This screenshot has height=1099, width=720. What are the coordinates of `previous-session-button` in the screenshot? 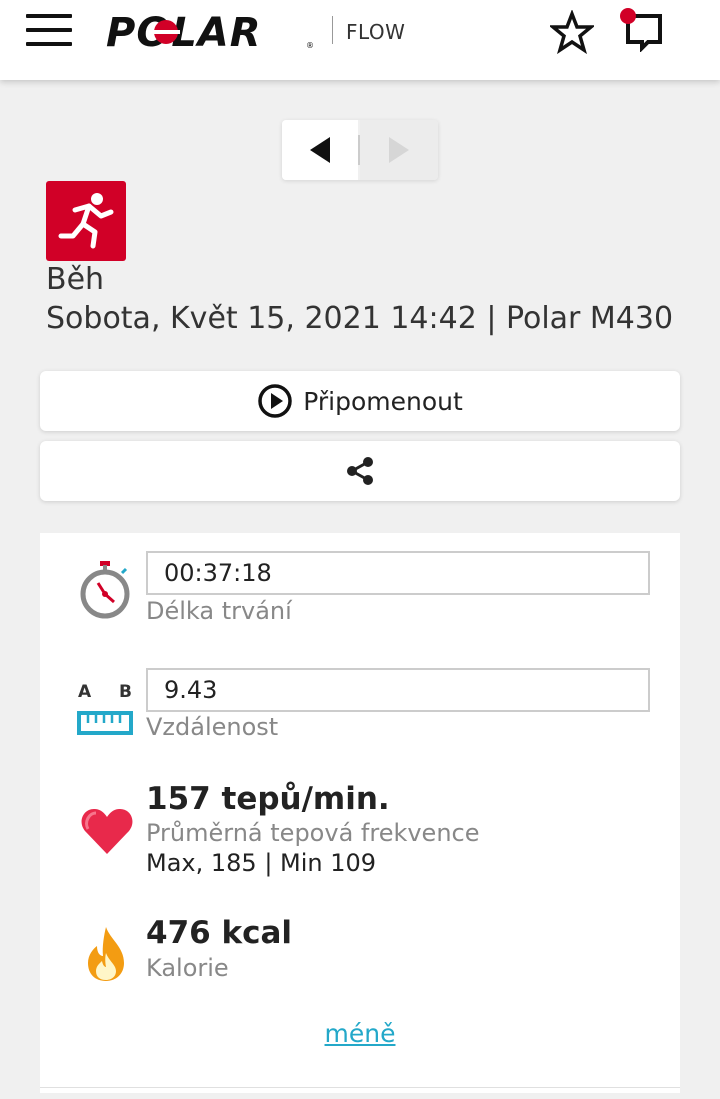 It's located at (320, 150).